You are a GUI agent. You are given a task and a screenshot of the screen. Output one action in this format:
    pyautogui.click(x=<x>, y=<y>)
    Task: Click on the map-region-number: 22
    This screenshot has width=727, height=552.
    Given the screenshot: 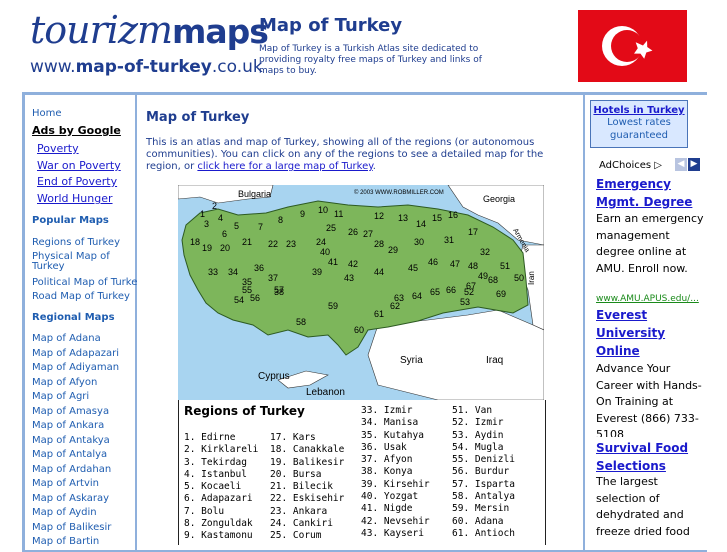 What is the action you would take?
    pyautogui.click(x=273, y=244)
    